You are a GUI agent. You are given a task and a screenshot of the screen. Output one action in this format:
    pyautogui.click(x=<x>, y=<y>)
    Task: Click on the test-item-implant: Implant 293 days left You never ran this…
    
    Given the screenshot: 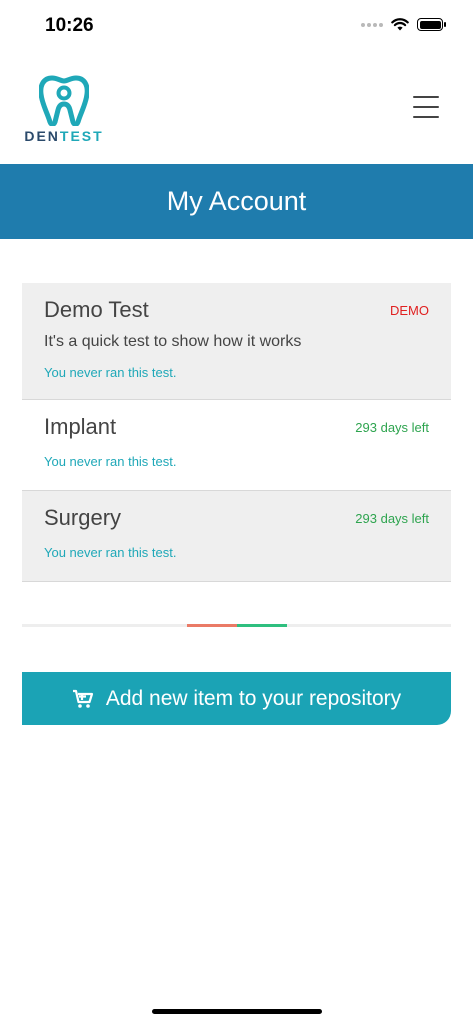 What is the action you would take?
    pyautogui.click(x=236, y=445)
    